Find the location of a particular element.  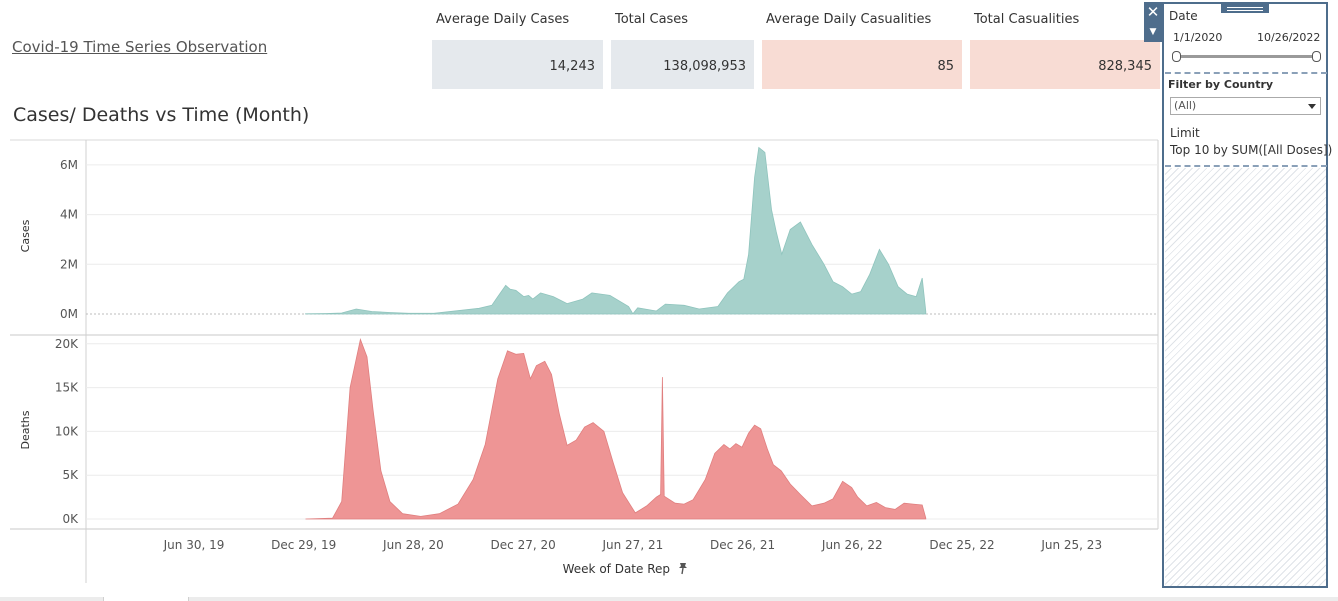

kpi-label-avg-daily-casualities: Average Daily Casualities is located at coordinates (849, 19).